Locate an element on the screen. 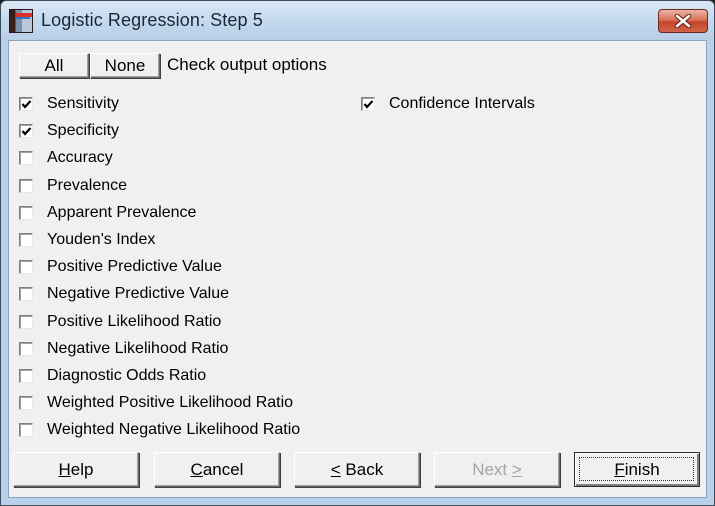 This screenshot has width=715, height=506. option-confidence-intervals: Confidence Intervals is located at coordinates (448, 104).